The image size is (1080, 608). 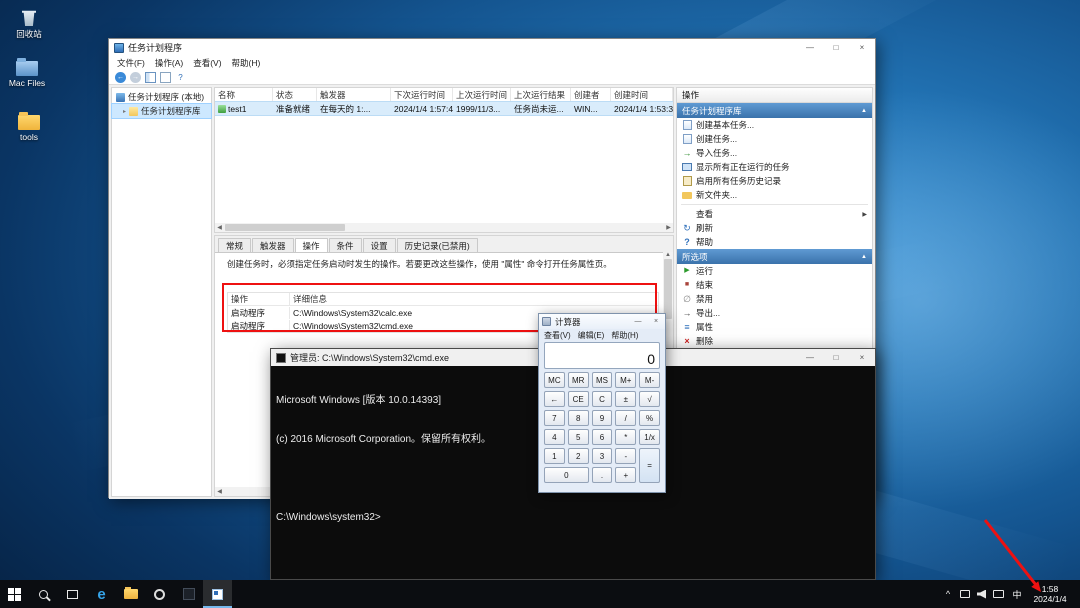 I want to click on taskbar-search-button, so click(x=43, y=594).